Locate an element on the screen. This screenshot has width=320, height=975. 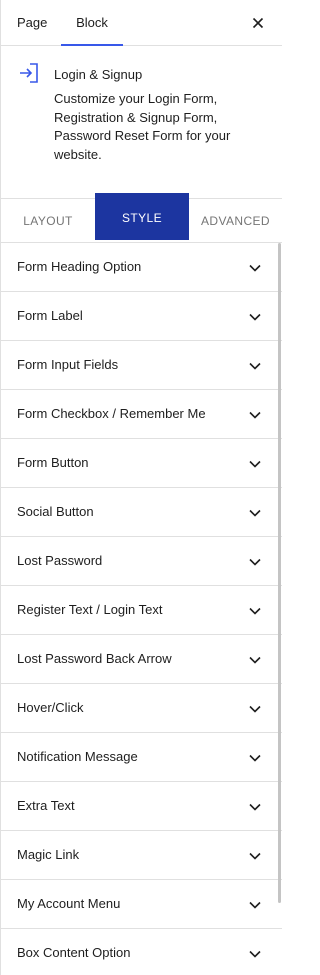
tab-layout: LAYOUT is located at coordinates (48, 221).